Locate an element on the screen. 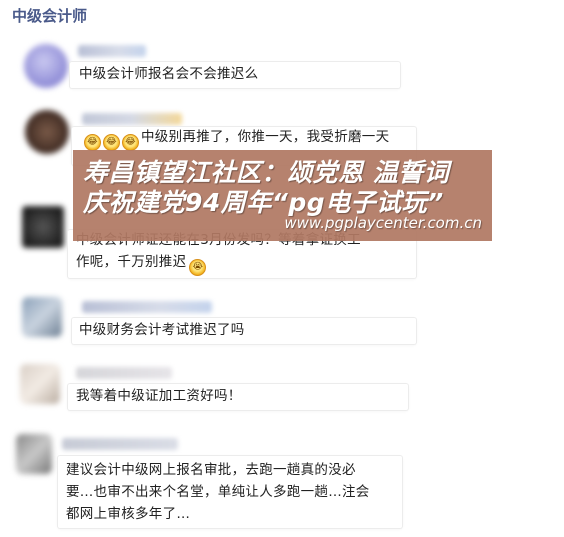  crying-emoji-icon: 😭 is located at coordinates (198, 267).